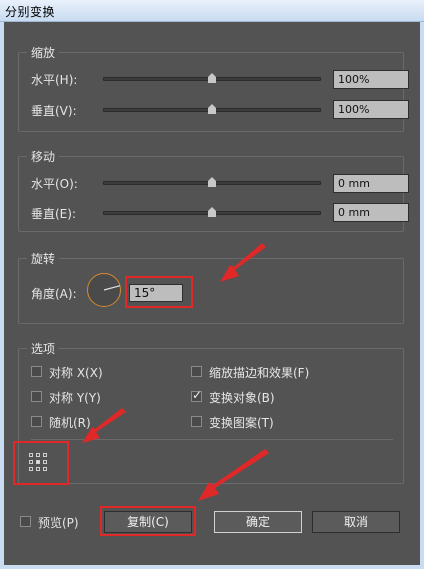 The image size is (424, 569). I want to click on move-legend: 移动, so click(43, 156).